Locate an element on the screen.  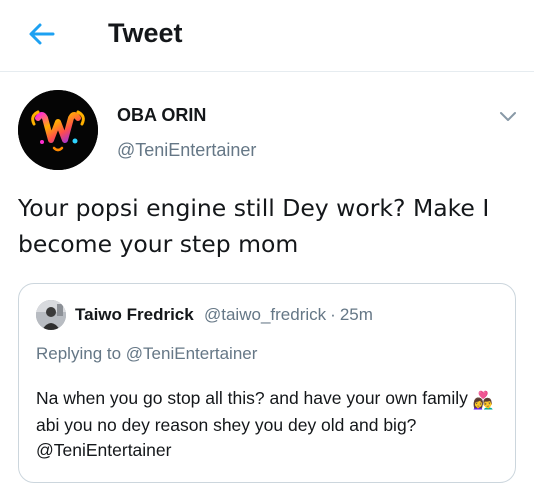
author-avatar is located at coordinates (58, 130).